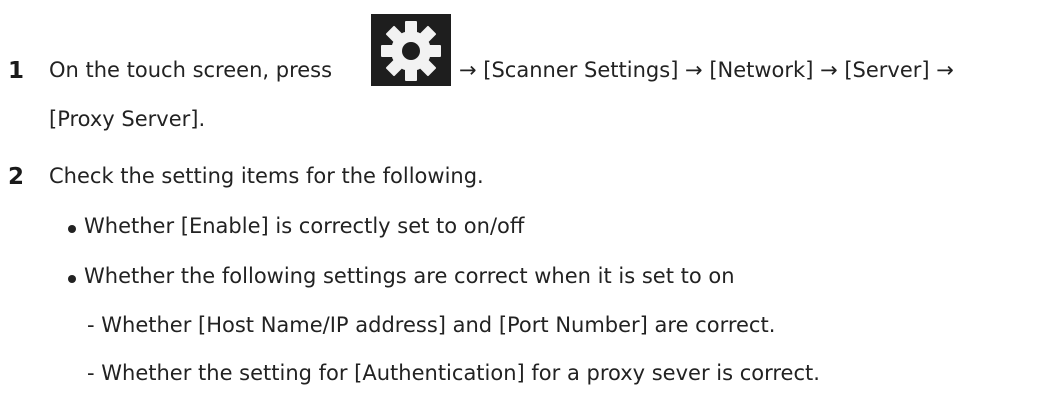  What do you see at coordinates (191, 70) in the screenshot?
I see `step-1-text-before-icon: On the touch screen, press` at bounding box center [191, 70].